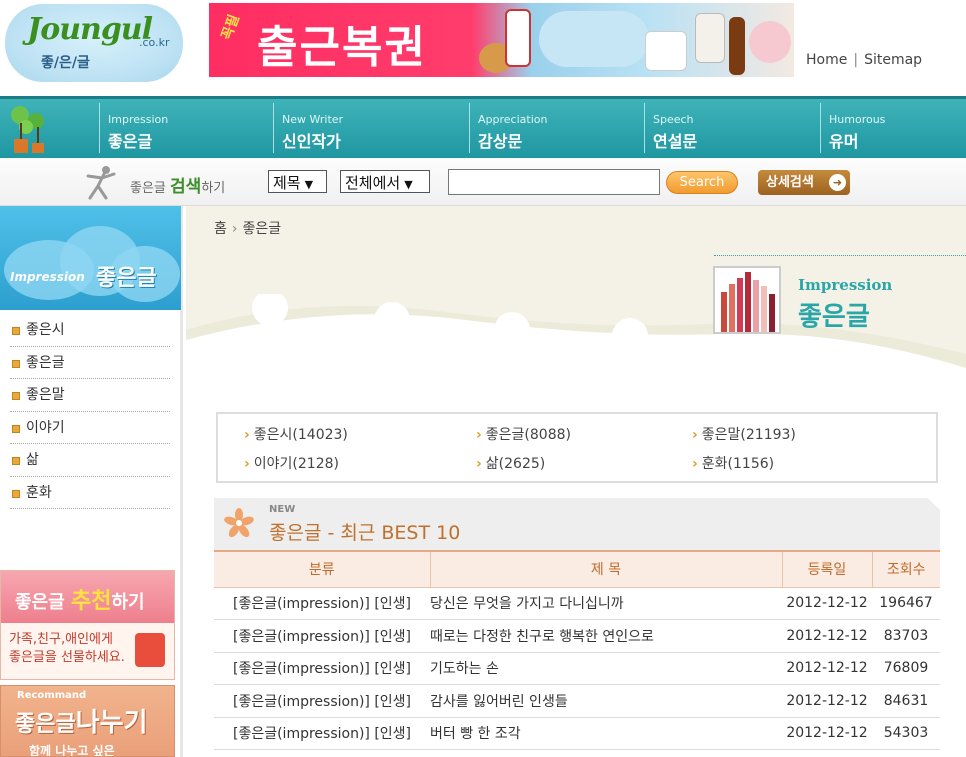 The width and height of the screenshot is (966, 757). What do you see at coordinates (220, 229) in the screenshot?
I see `breadcrumb-home: 홈` at bounding box center [220, 229].